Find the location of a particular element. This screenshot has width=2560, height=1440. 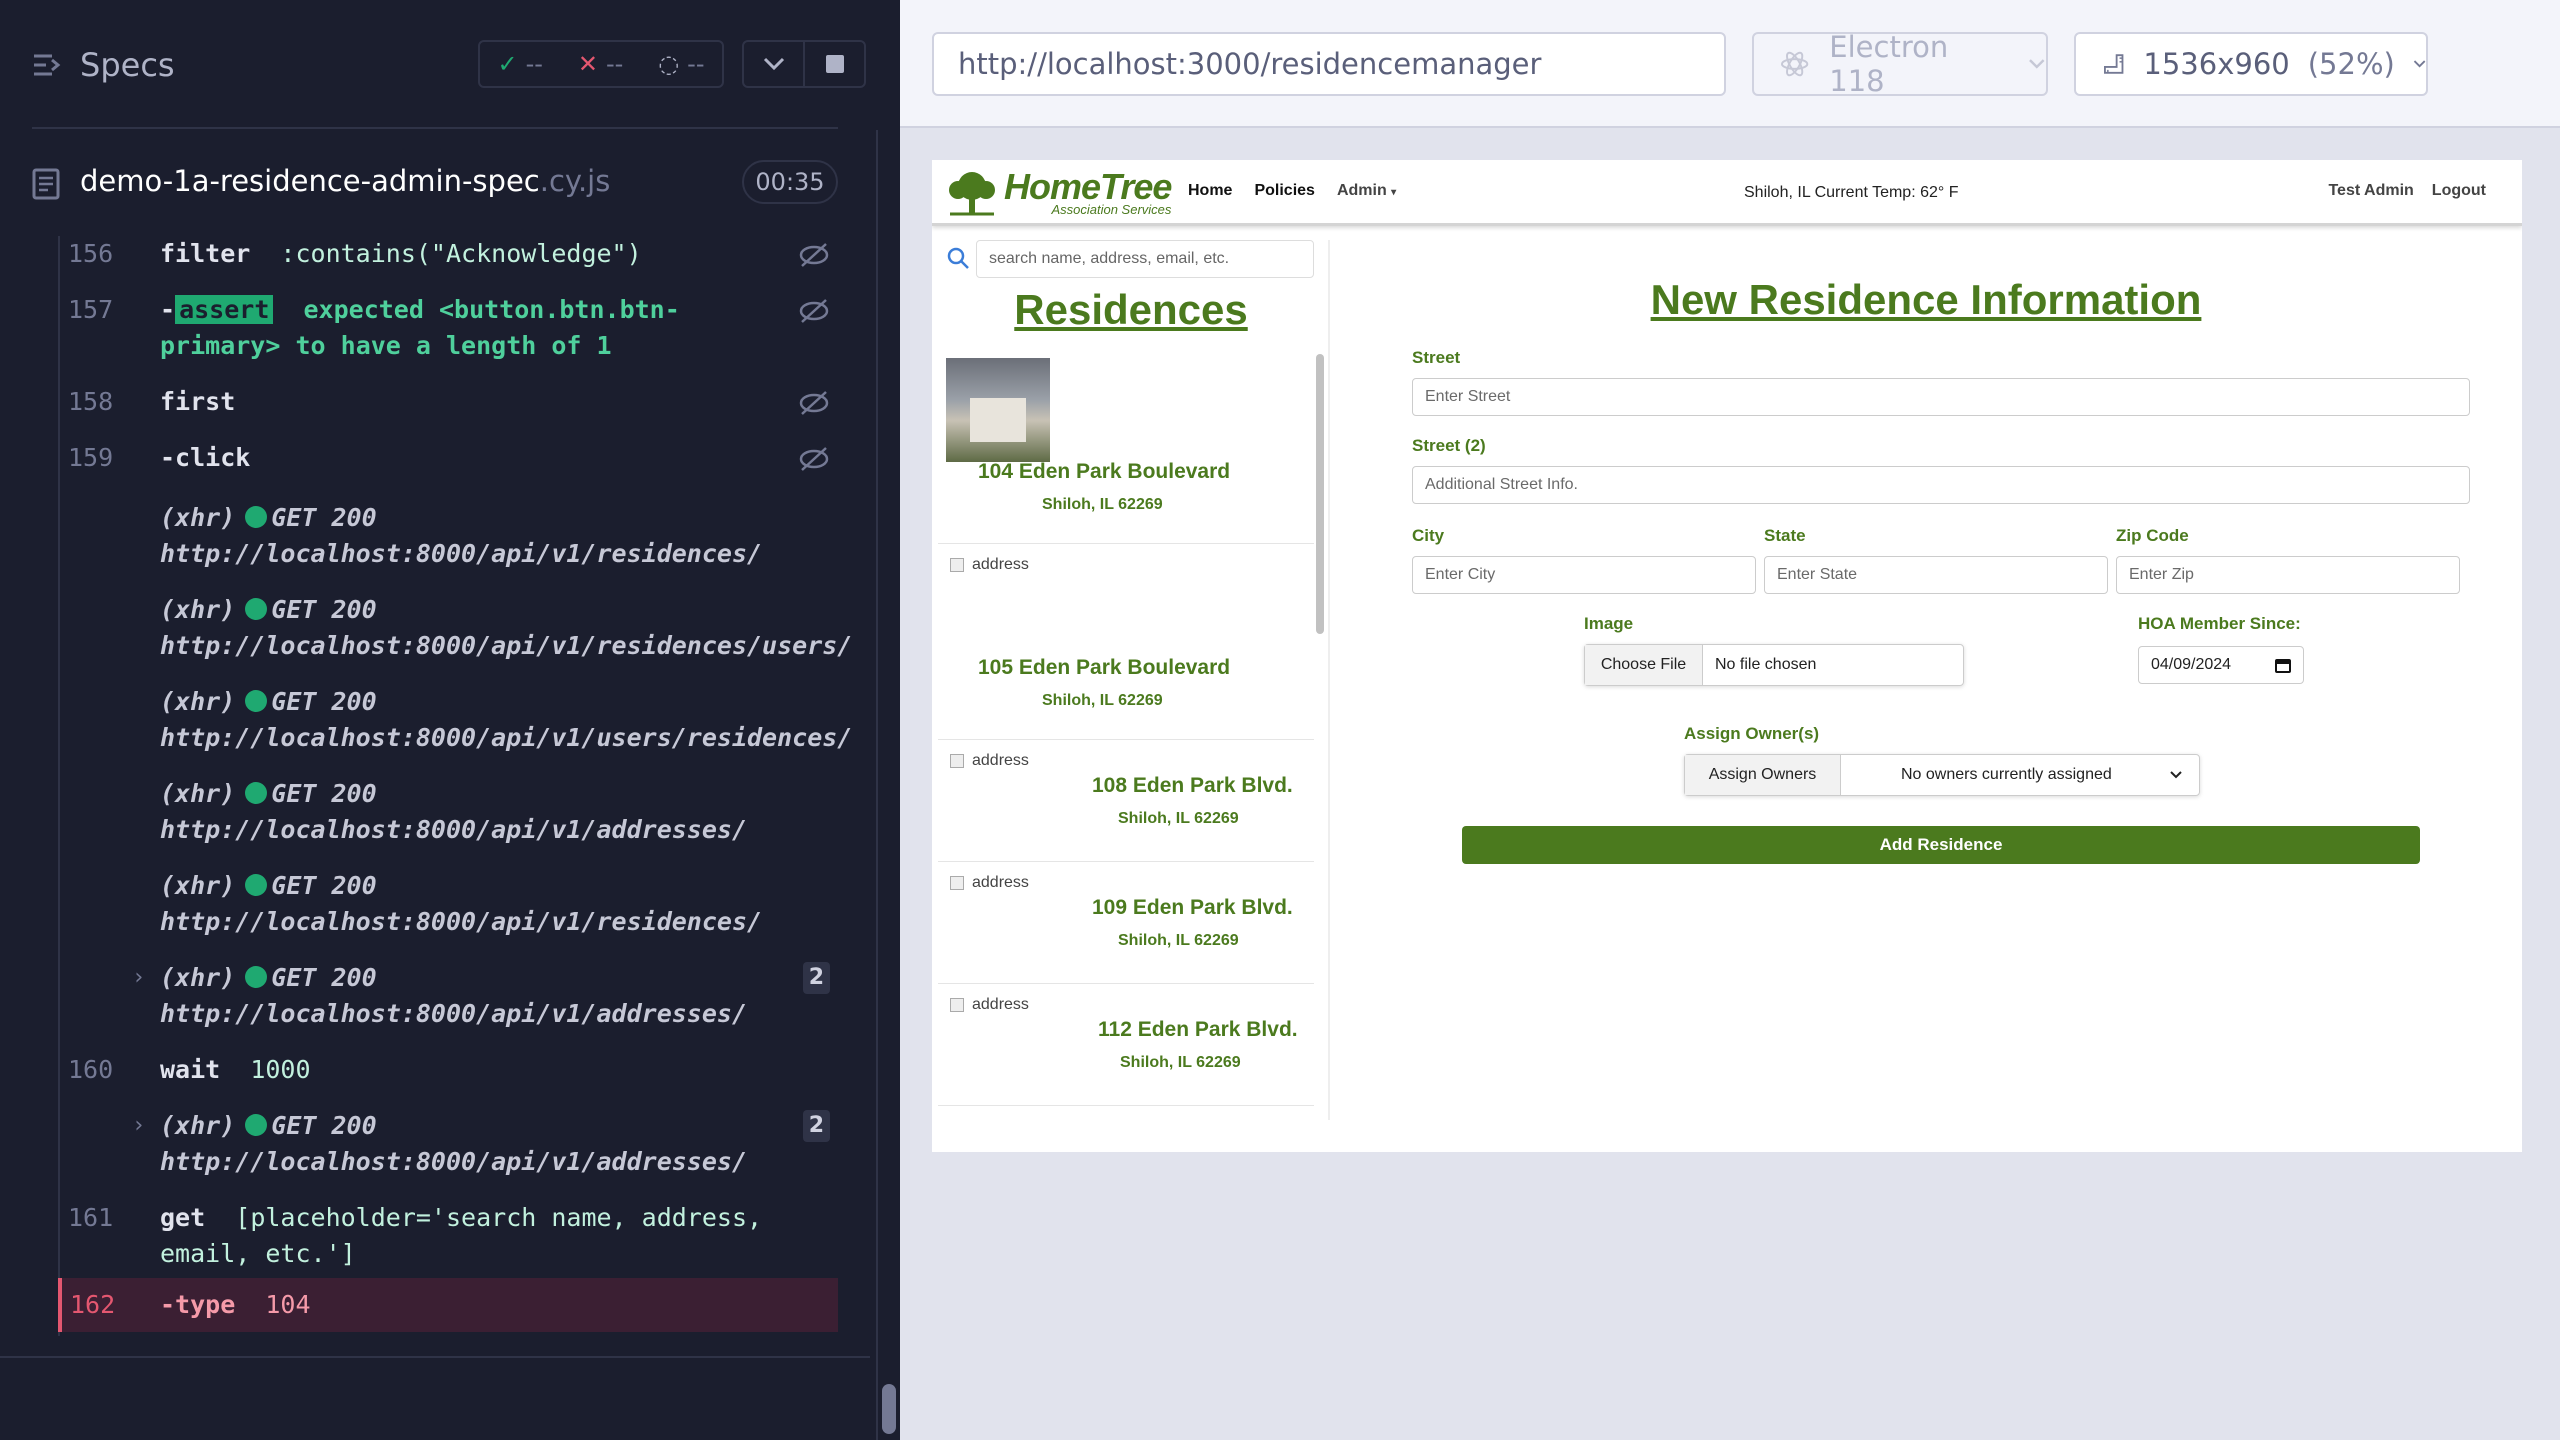

command-row: 160 wait 1000 is located at coordinates (450, 1070).